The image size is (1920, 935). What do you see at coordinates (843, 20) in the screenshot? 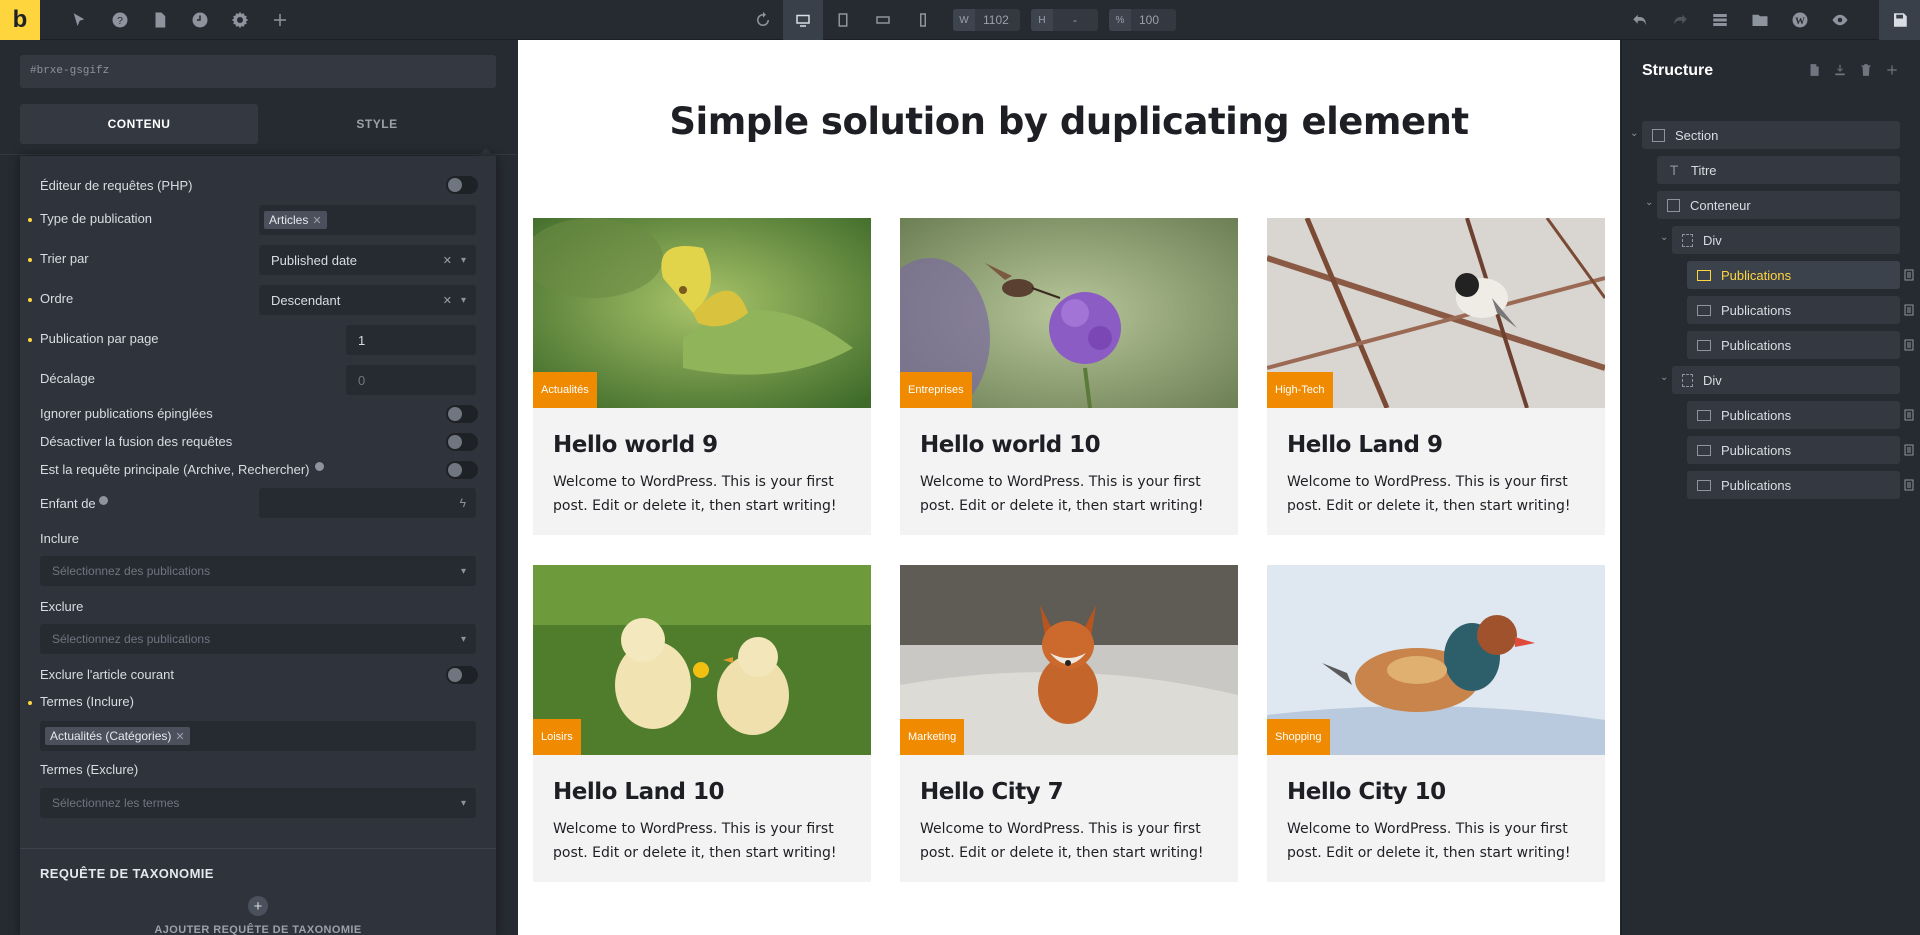
I see `tablet-landscape-icon` at bounding box center [843, 20].